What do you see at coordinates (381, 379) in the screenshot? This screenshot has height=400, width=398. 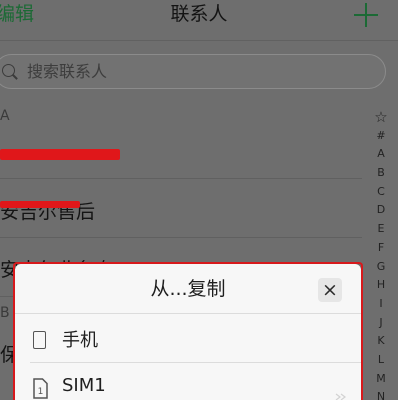 I see `index-item: M` at bounding box center [381, 379].